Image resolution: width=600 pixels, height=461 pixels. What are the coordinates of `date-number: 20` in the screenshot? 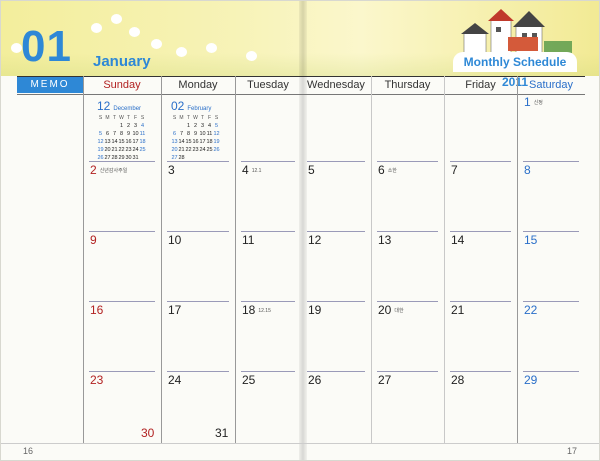 It's located at (385, 310).